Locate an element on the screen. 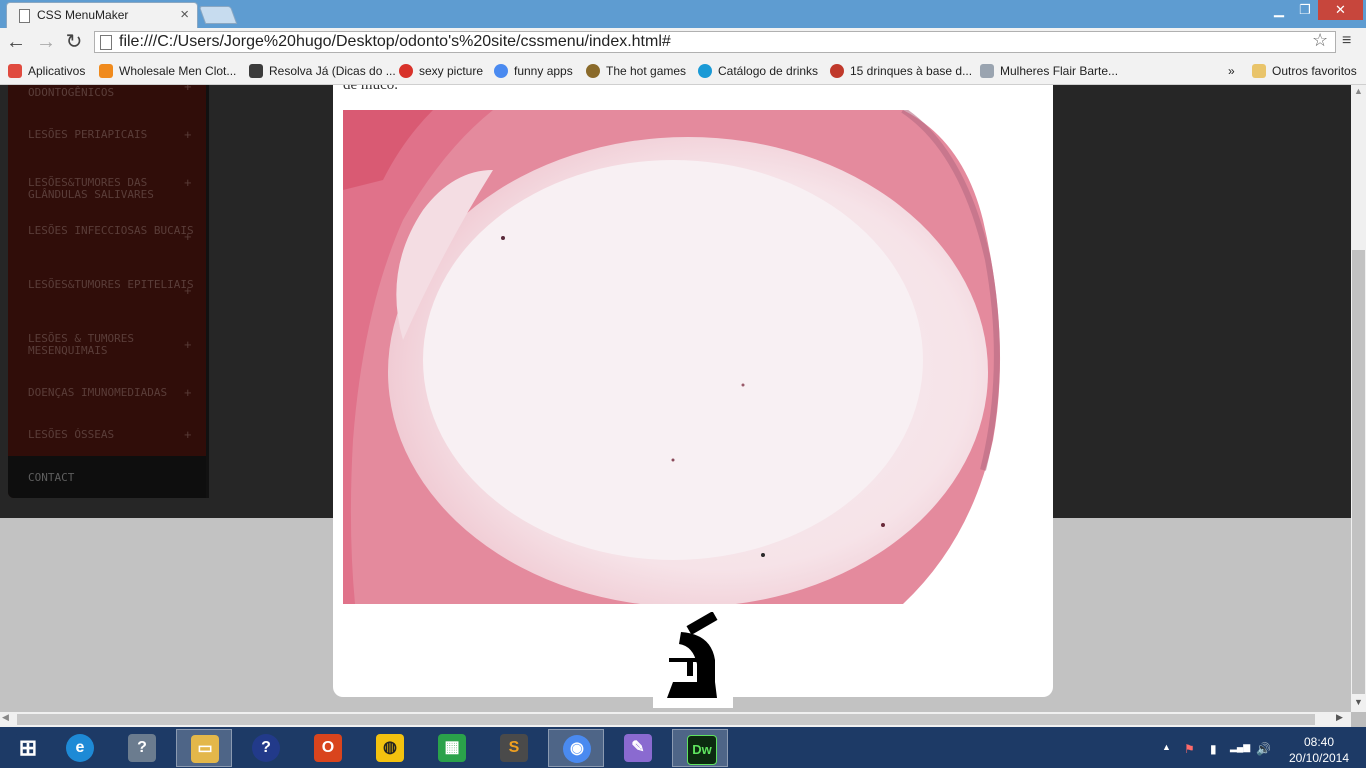 The width and height of the screenshot is (1366, 768). cart-icon is located at coordinates (106, 71).